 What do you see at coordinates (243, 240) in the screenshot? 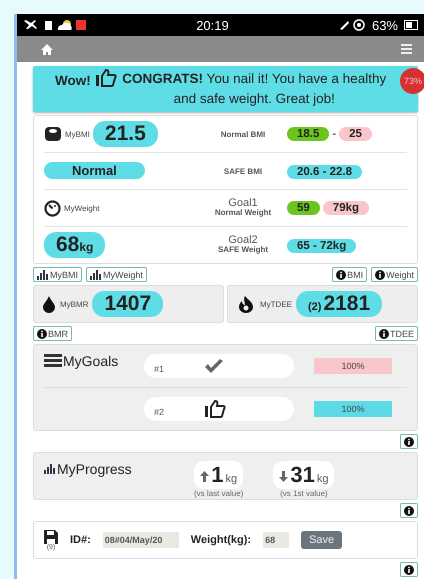
I see `goal-title: Goal2` at bounding box center [243, 240].